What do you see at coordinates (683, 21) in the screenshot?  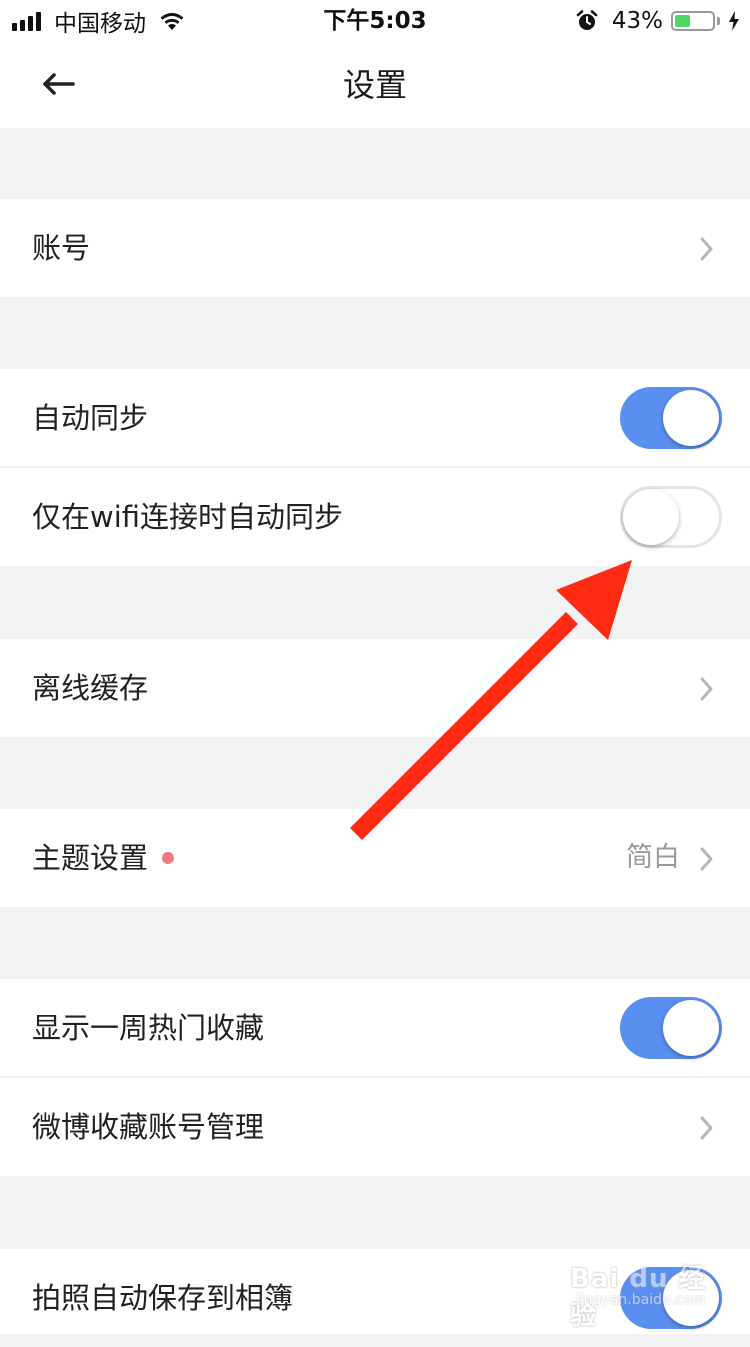 I see `battery-level` at bounding box center [683, 21].